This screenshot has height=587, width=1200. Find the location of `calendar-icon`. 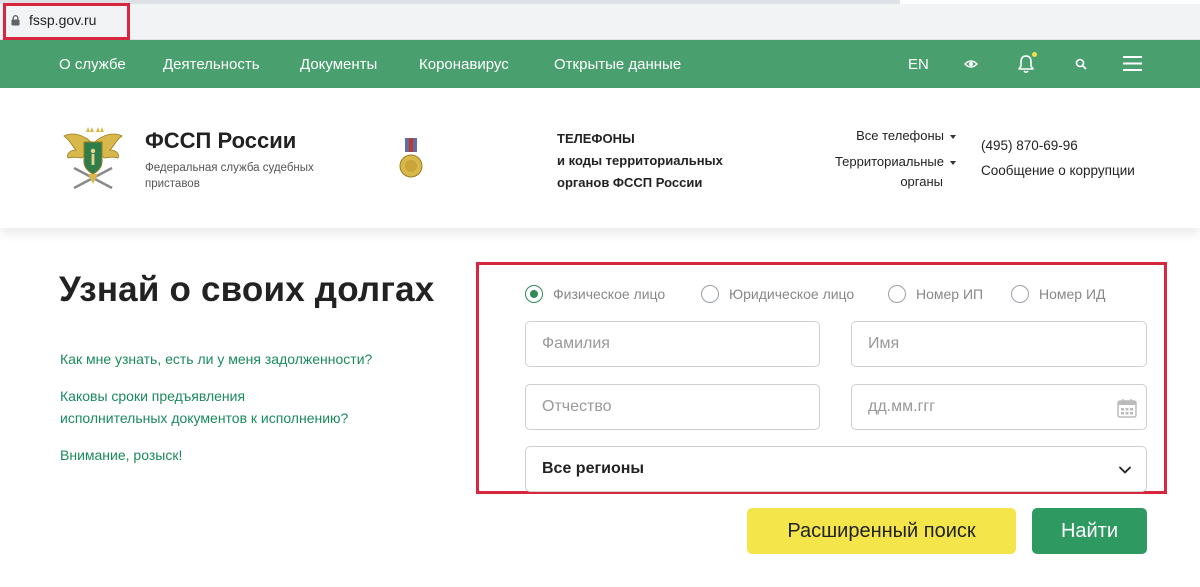

calendar-icon is located at coordinates (1127, 408).